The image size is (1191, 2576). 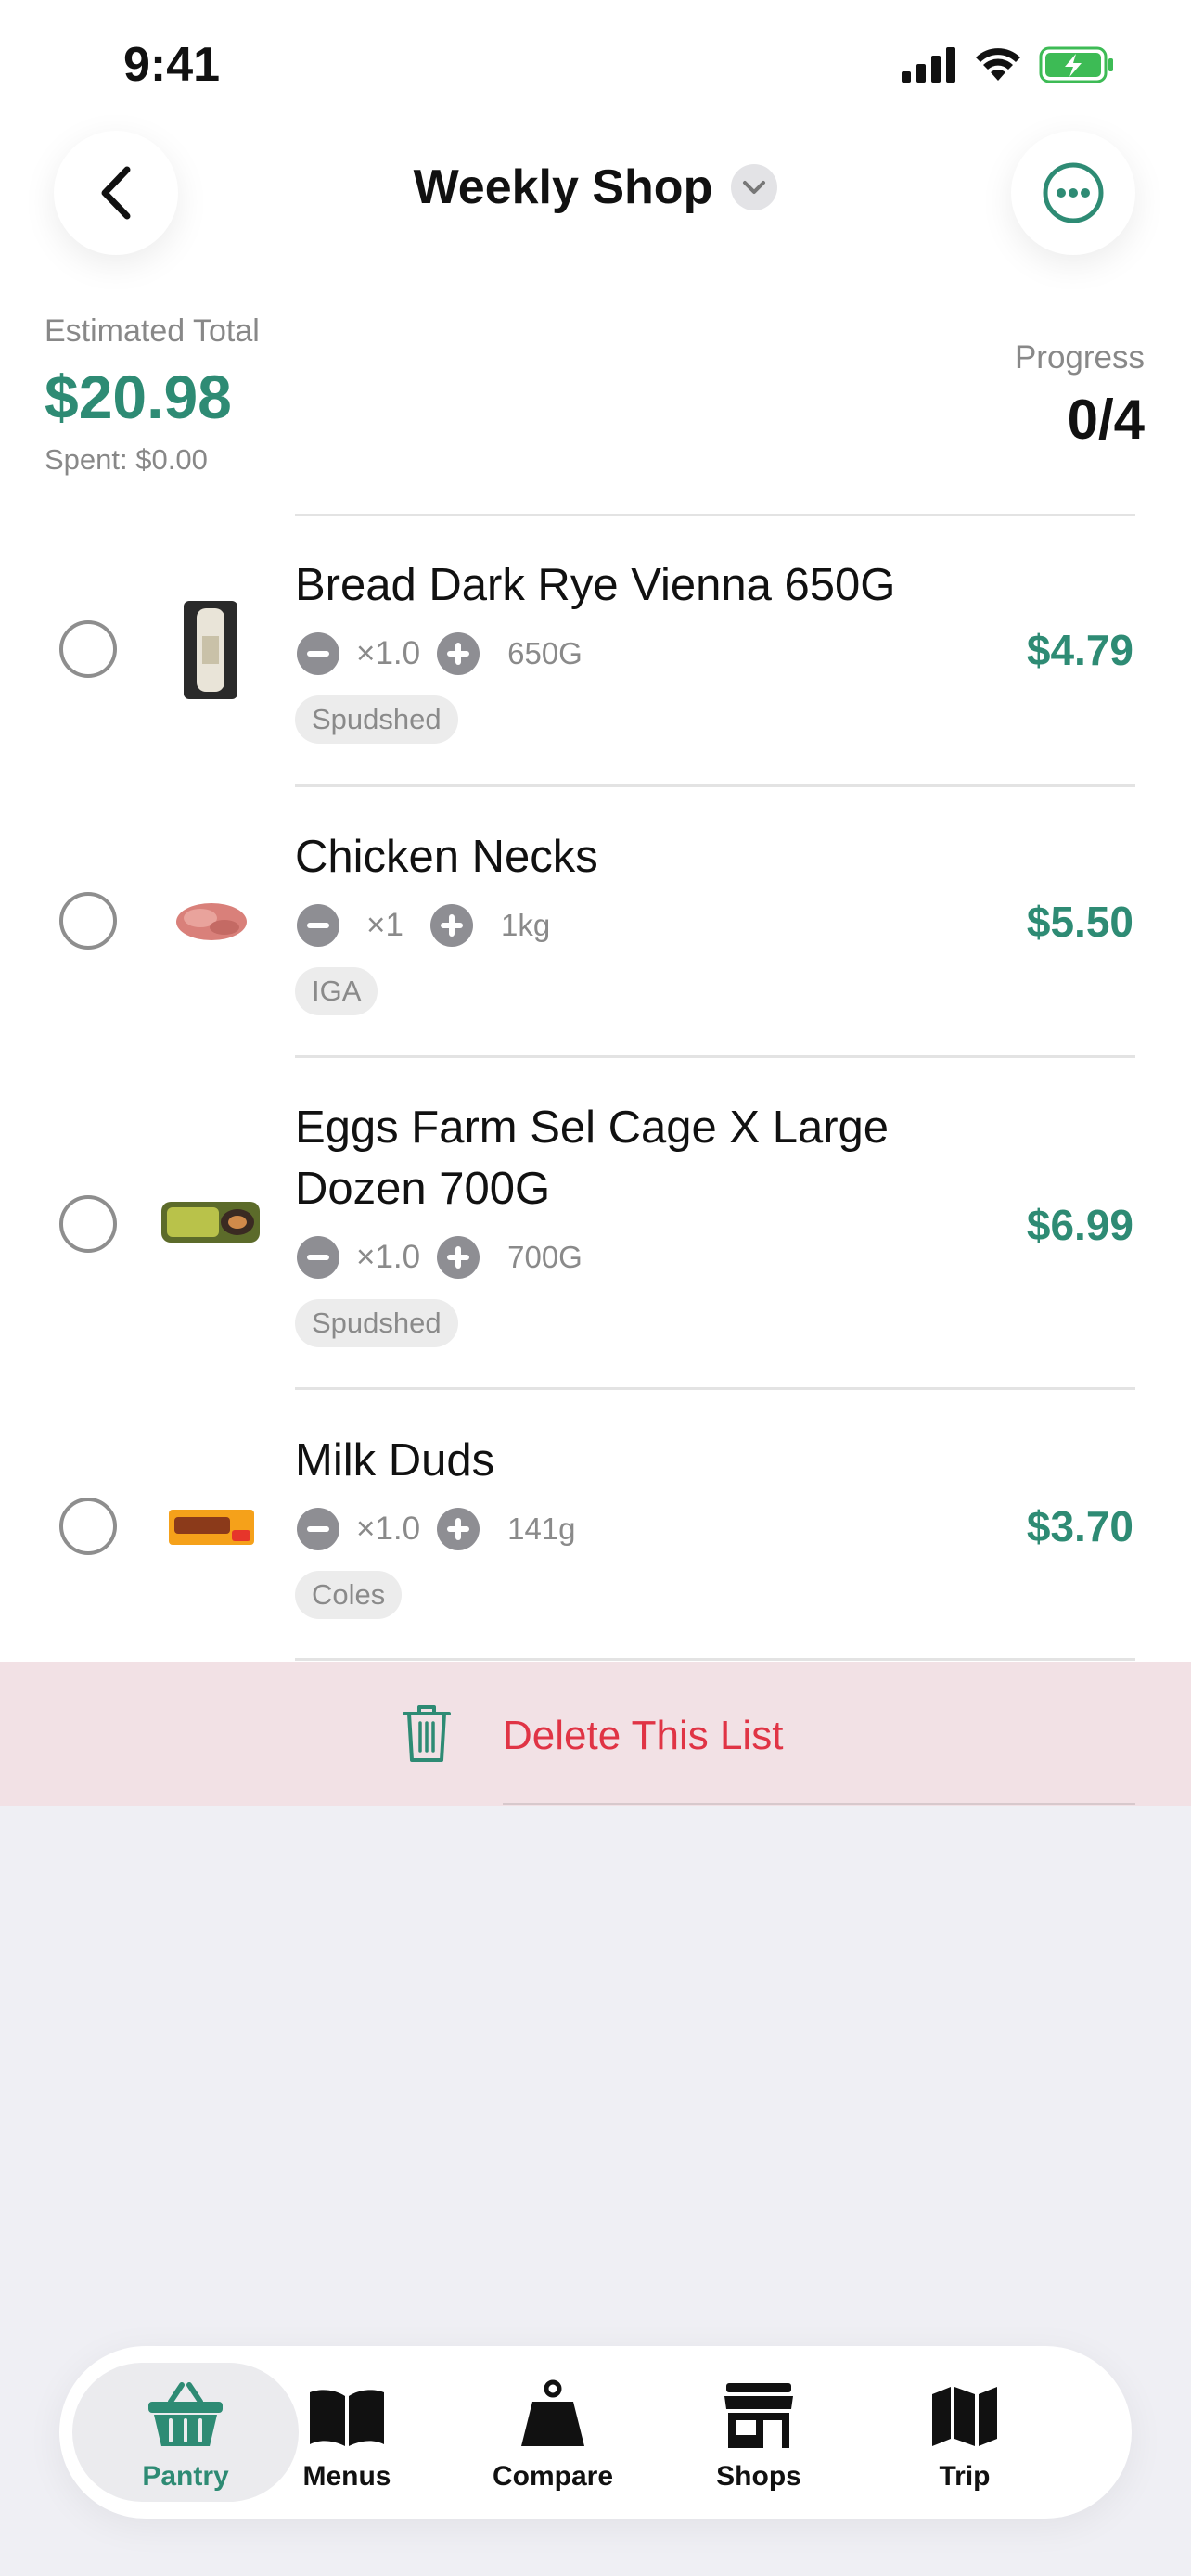 What do you see at coordinates (210, 1223) in the screenshot?
I see `product-image-eggs` at bounding box center [210, 1223].